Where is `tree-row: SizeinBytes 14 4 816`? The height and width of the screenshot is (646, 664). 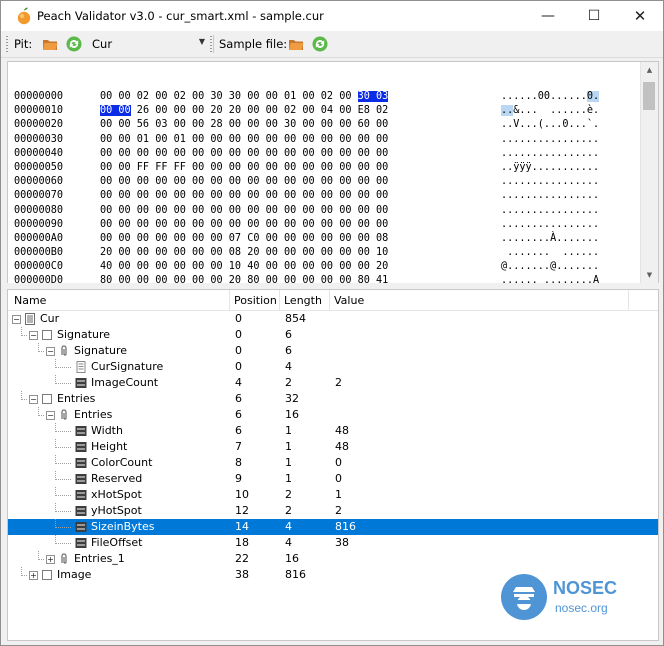
tree-row: SizeinBytes 14 4 816 is located at coordinates (333, 527).